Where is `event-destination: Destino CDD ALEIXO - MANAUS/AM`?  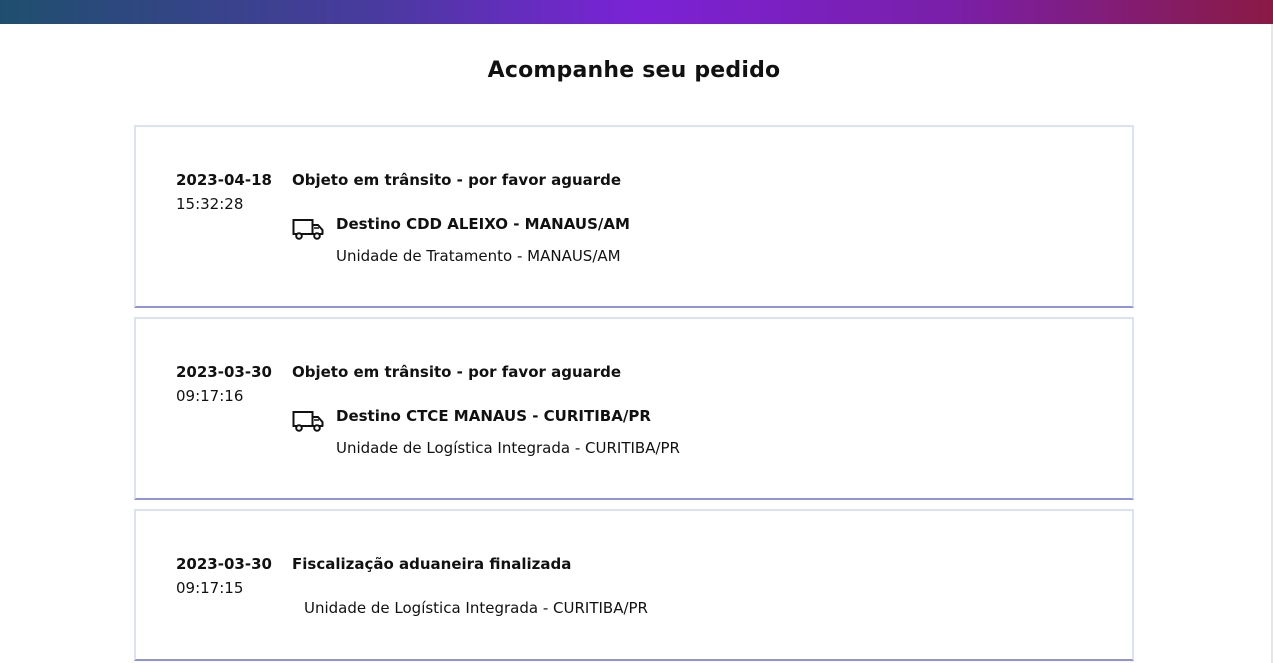 event-destination: Destino CDD ALEIXO - MANAUS/AM is located at coordinates (483, 224).